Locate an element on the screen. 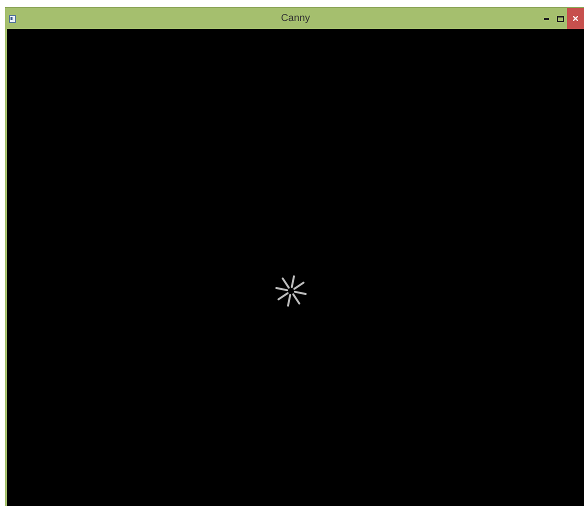 Image resolution: width=584 pixels, height=506 pixels. maximize-icon is located at coordinates (560, 19).